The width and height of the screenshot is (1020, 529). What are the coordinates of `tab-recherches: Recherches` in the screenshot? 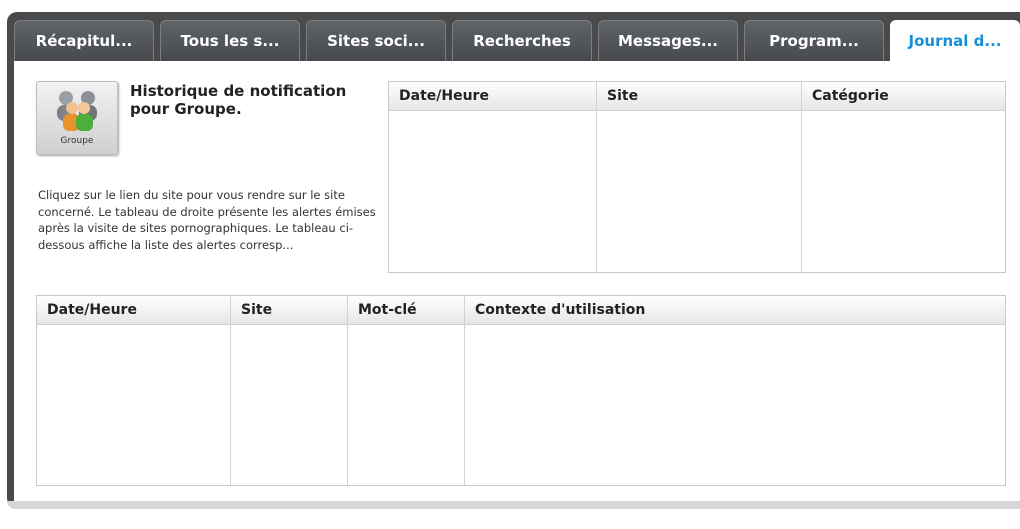 It's located at (522, 40).